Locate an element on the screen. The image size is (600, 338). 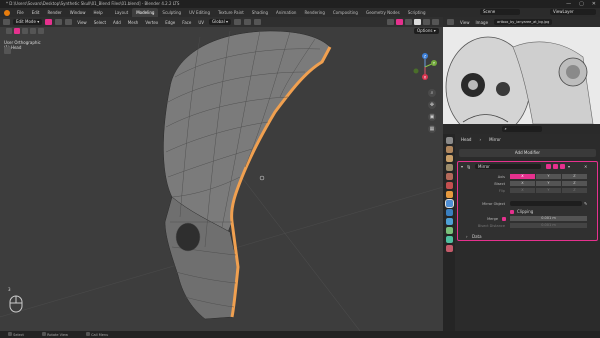
flip-label: Flip is located at coordinates (501, 191).